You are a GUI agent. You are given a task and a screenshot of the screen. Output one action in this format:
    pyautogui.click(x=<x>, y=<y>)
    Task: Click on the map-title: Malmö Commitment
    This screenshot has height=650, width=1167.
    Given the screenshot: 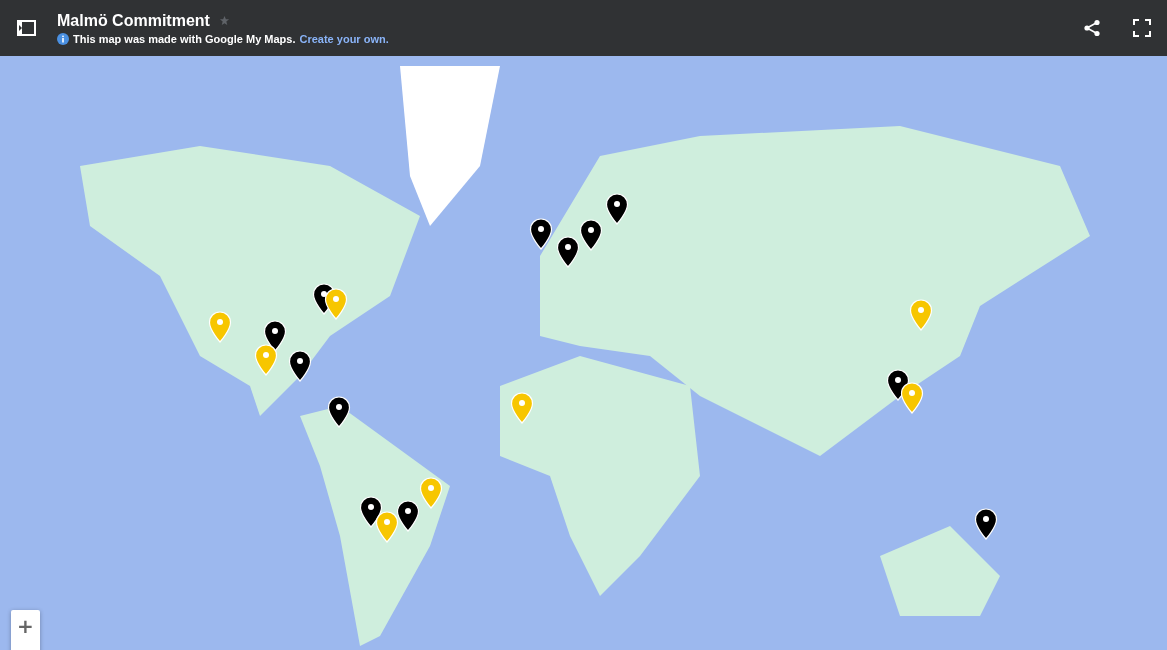 What is the action you would take?
    pyautogui.click(x=133, y=20)
    